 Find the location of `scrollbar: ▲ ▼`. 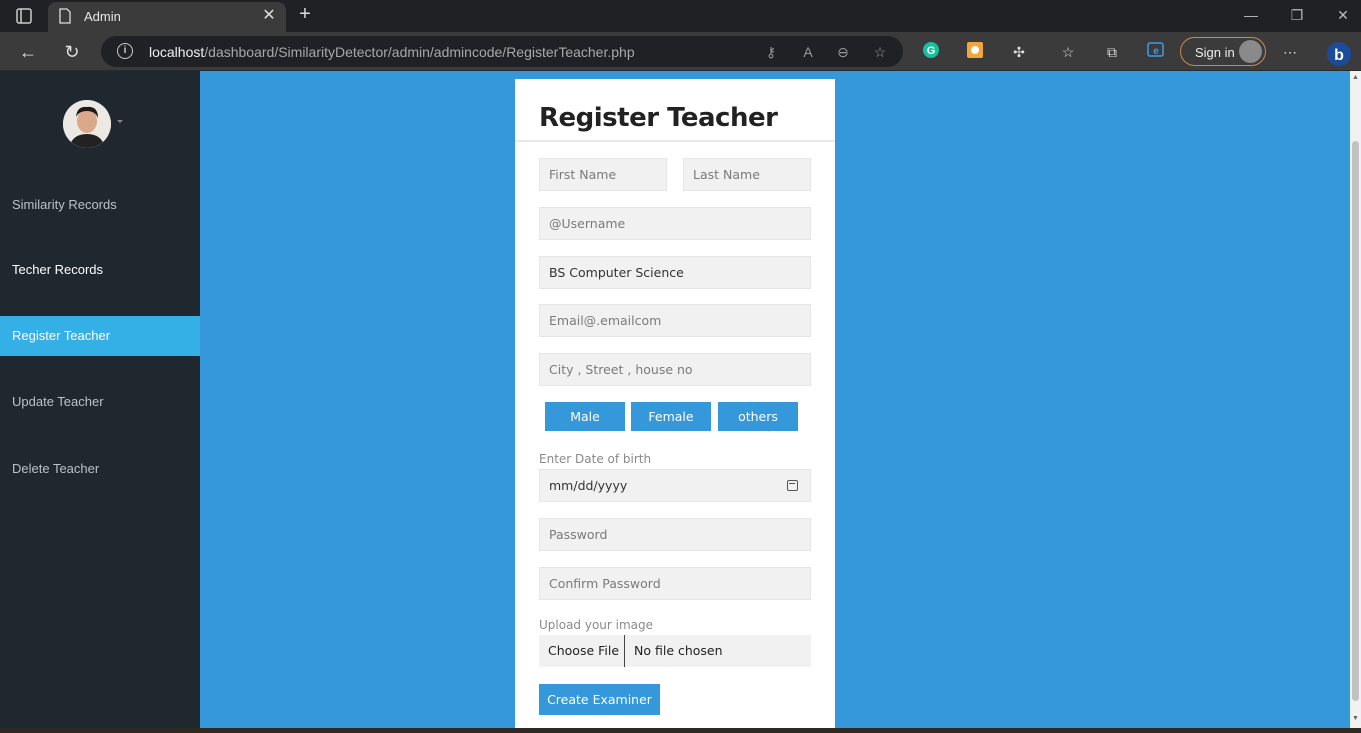

scrollbar: ▲ ▼ is located at coordinates (1355, 399).